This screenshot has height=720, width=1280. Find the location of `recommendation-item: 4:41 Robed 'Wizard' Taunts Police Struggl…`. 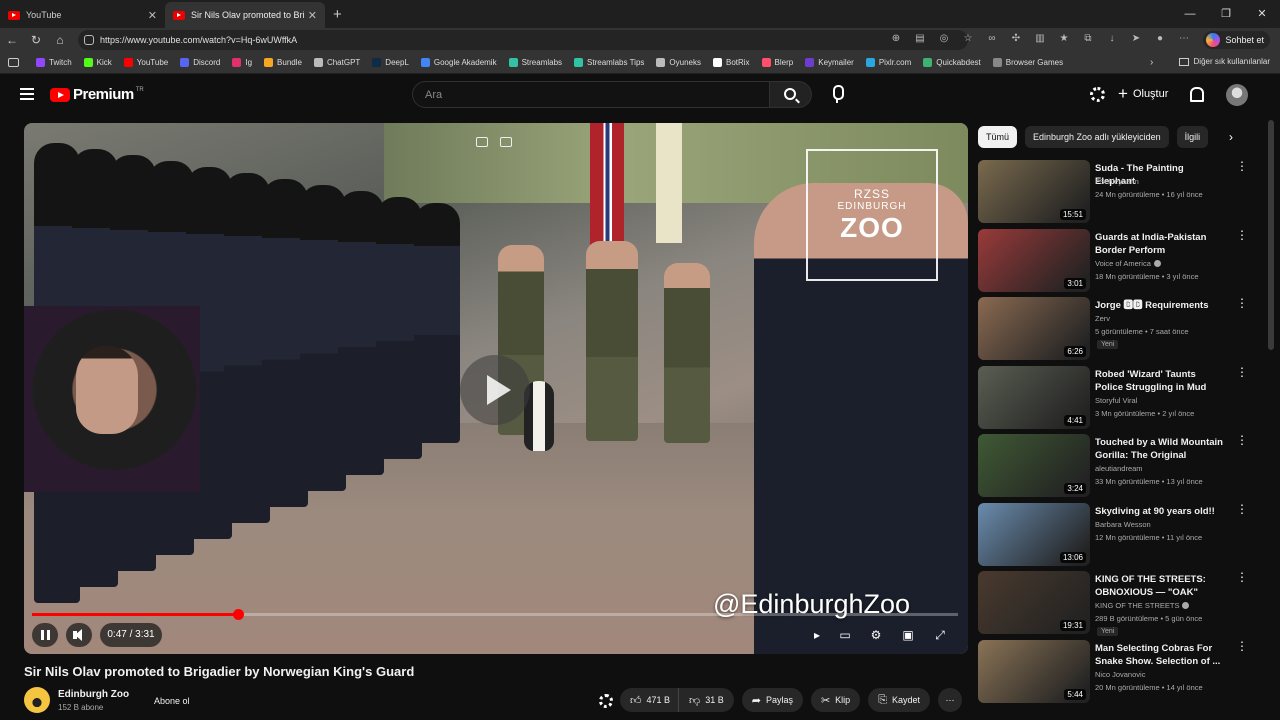

recommendation-item: 4:41 Robed 'Wizard' Taunts Police Struggl… is located at coordinates (1114, 400).